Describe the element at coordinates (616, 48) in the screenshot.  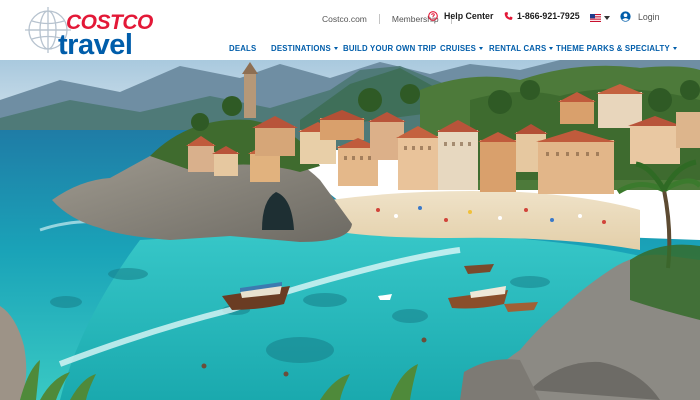
I see `nav-theme-parks-specialty: THEME PARKS & SPECIALTY` at that location.